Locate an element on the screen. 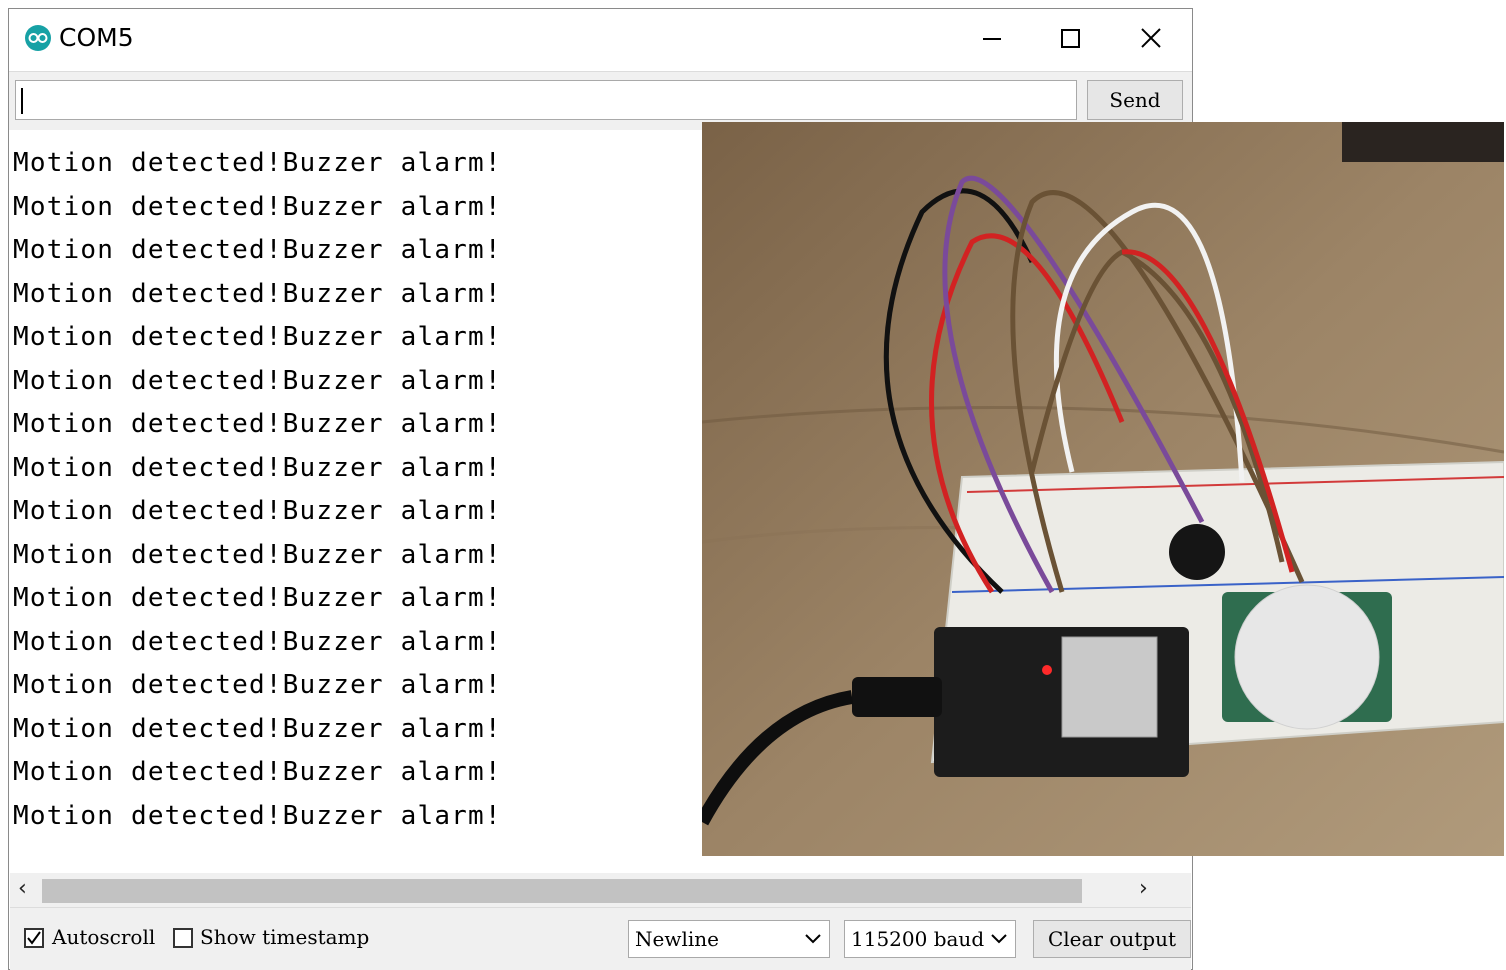  arduino-logo-icon is located at coordinates (38, 38).